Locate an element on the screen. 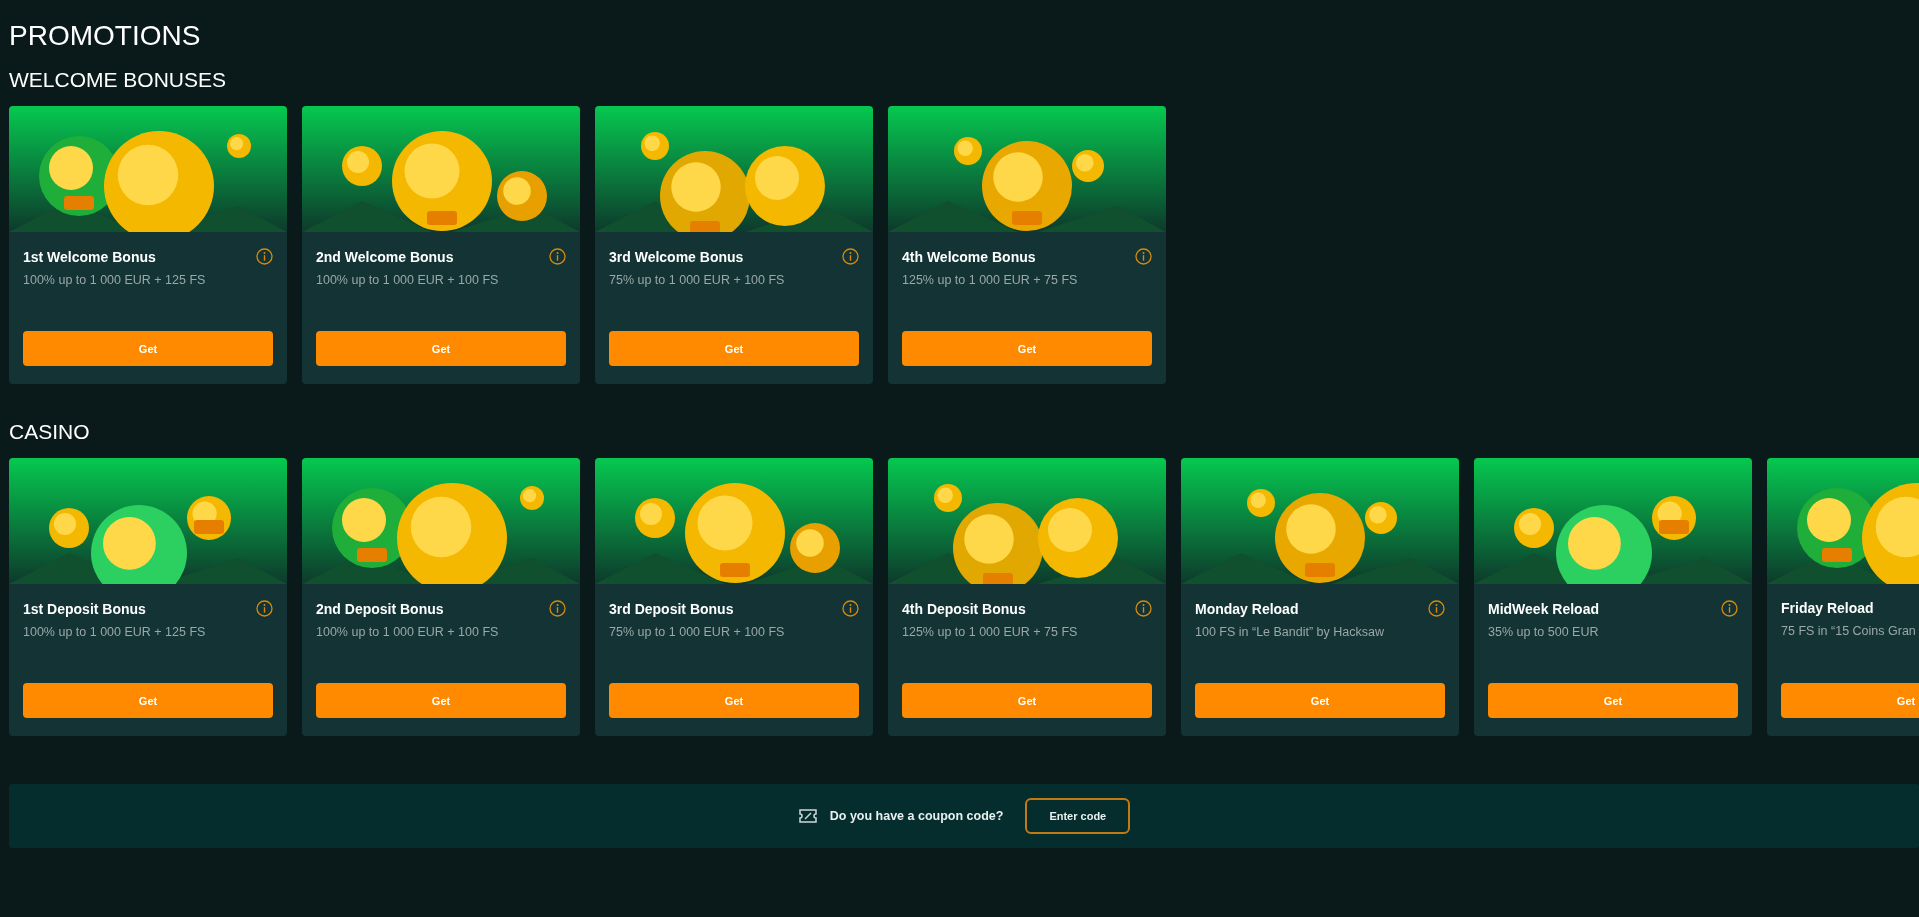  promo-title: 3rd Deposit Bonus is located at coordinates (671, 608).